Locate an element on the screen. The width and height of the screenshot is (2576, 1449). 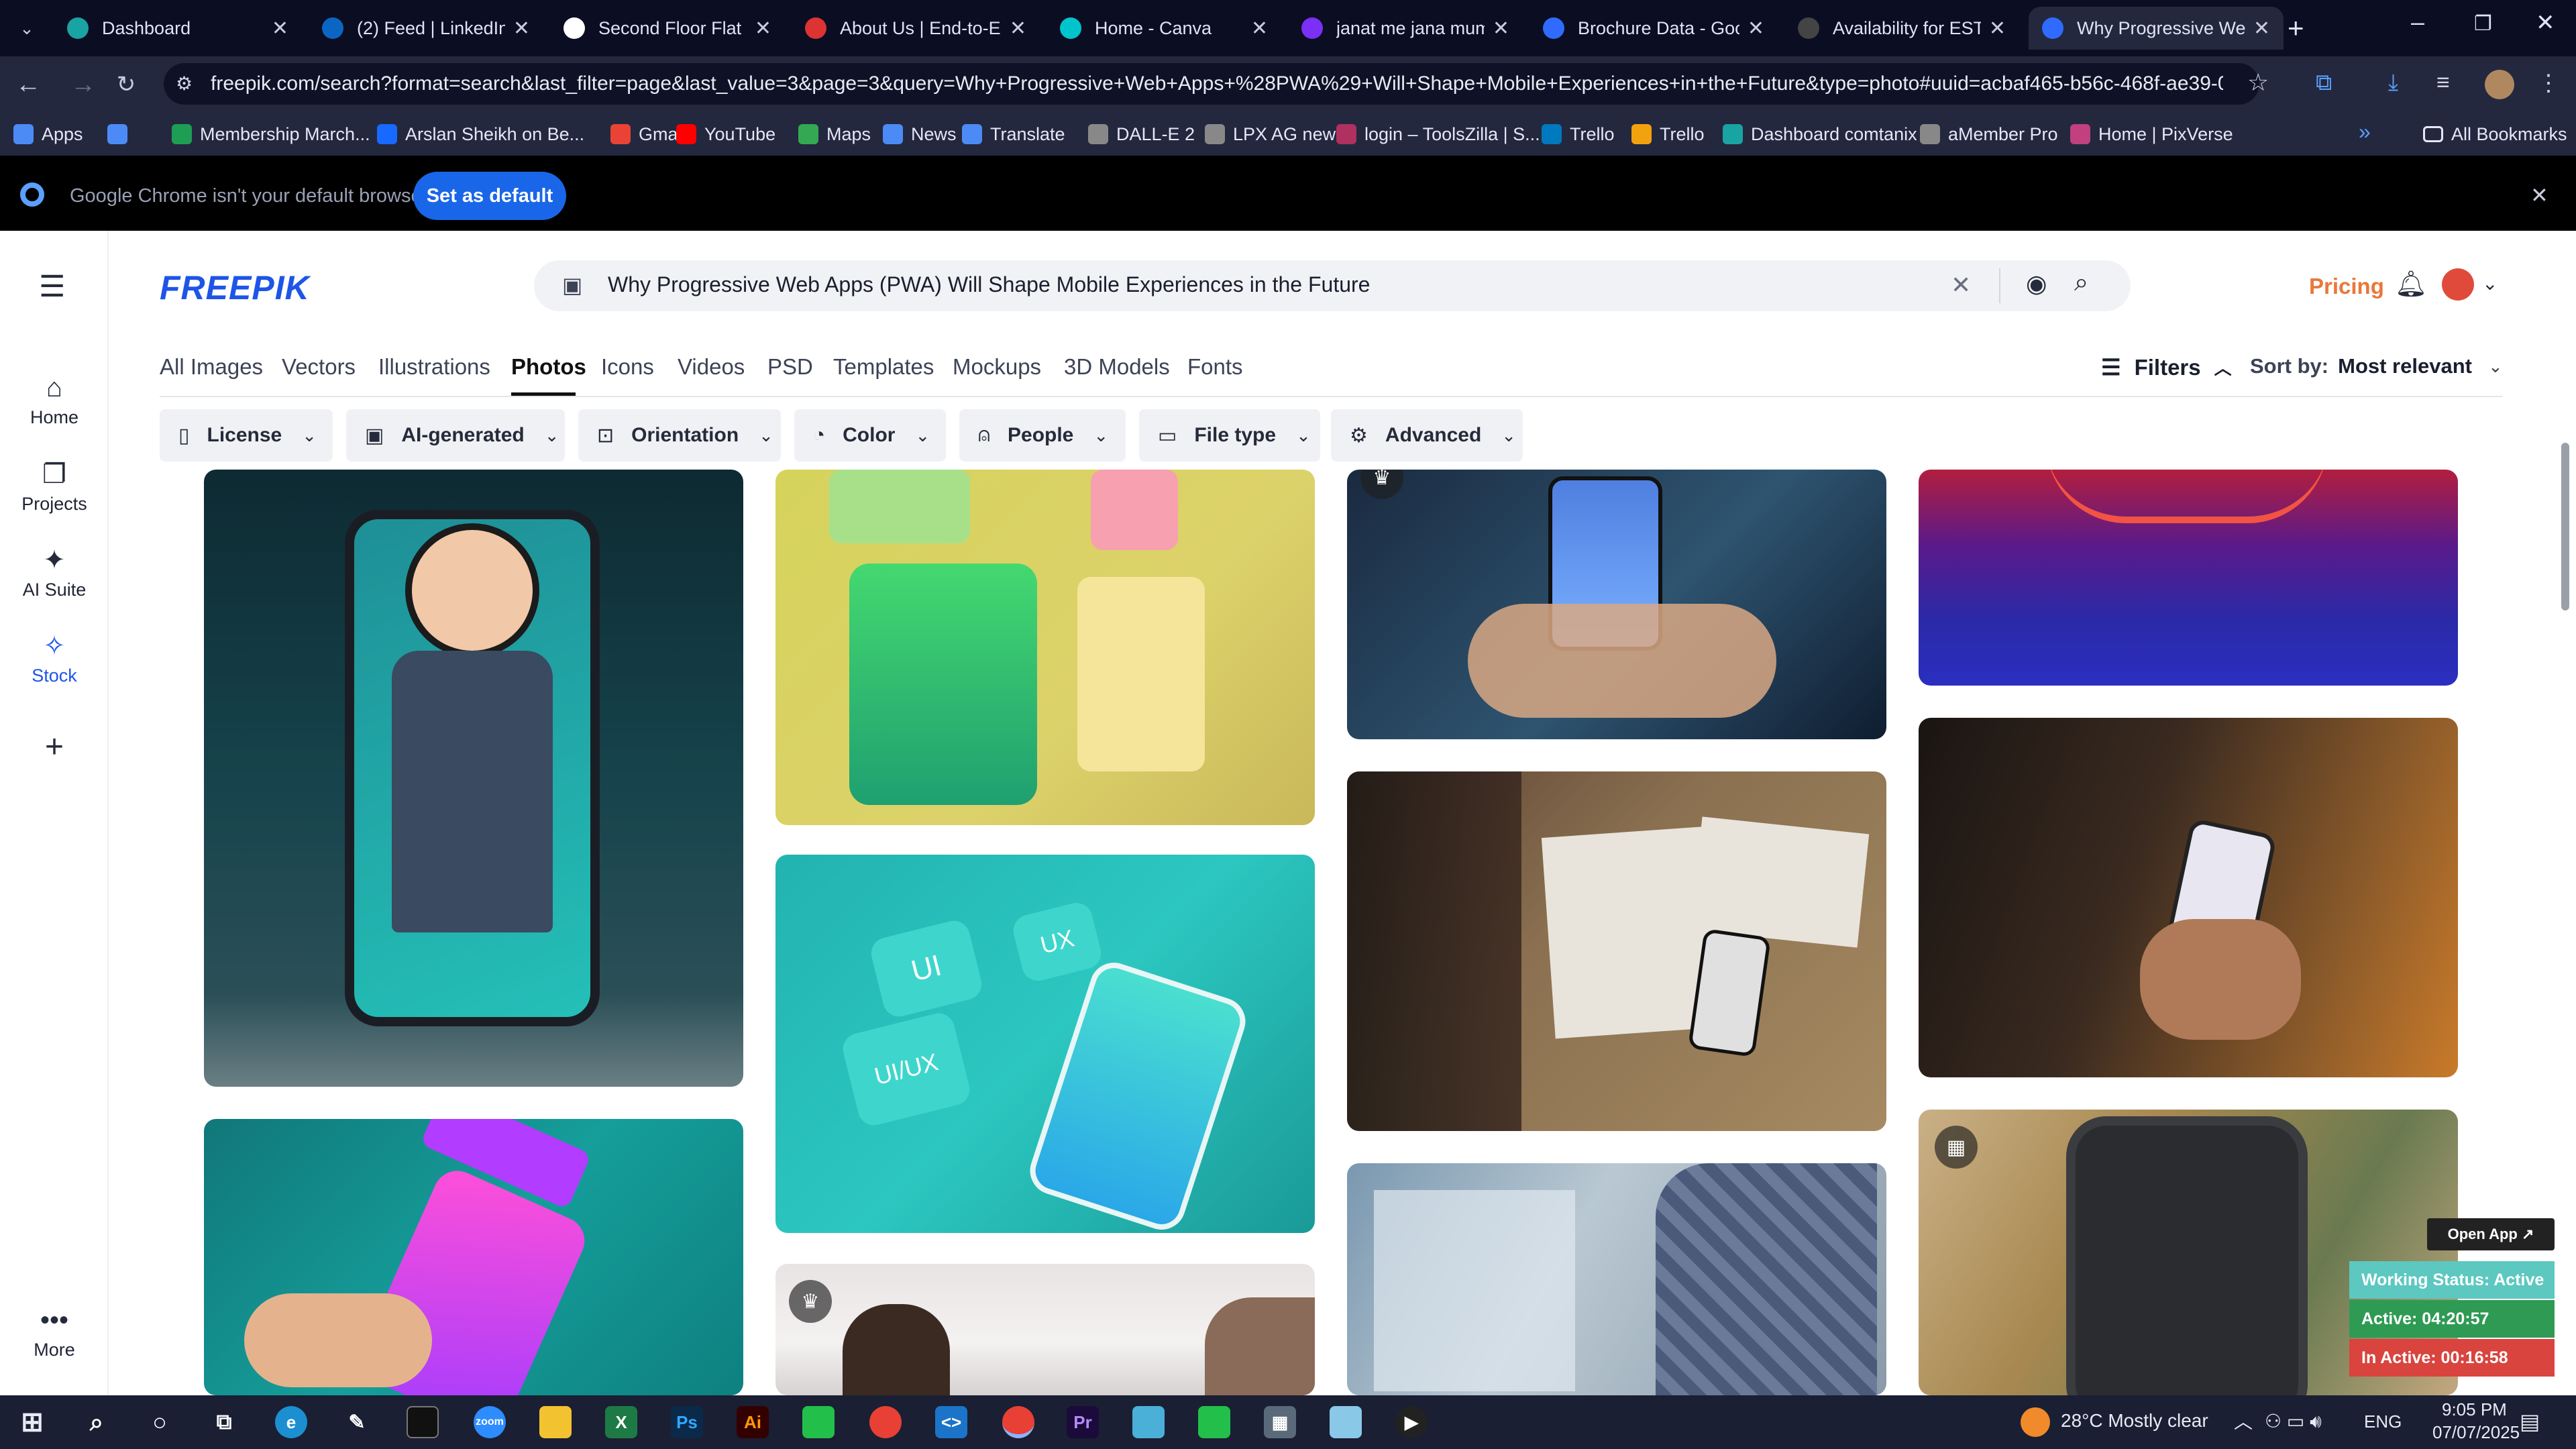
cortana-icon: ○ is located at coordinates (160, 1422).